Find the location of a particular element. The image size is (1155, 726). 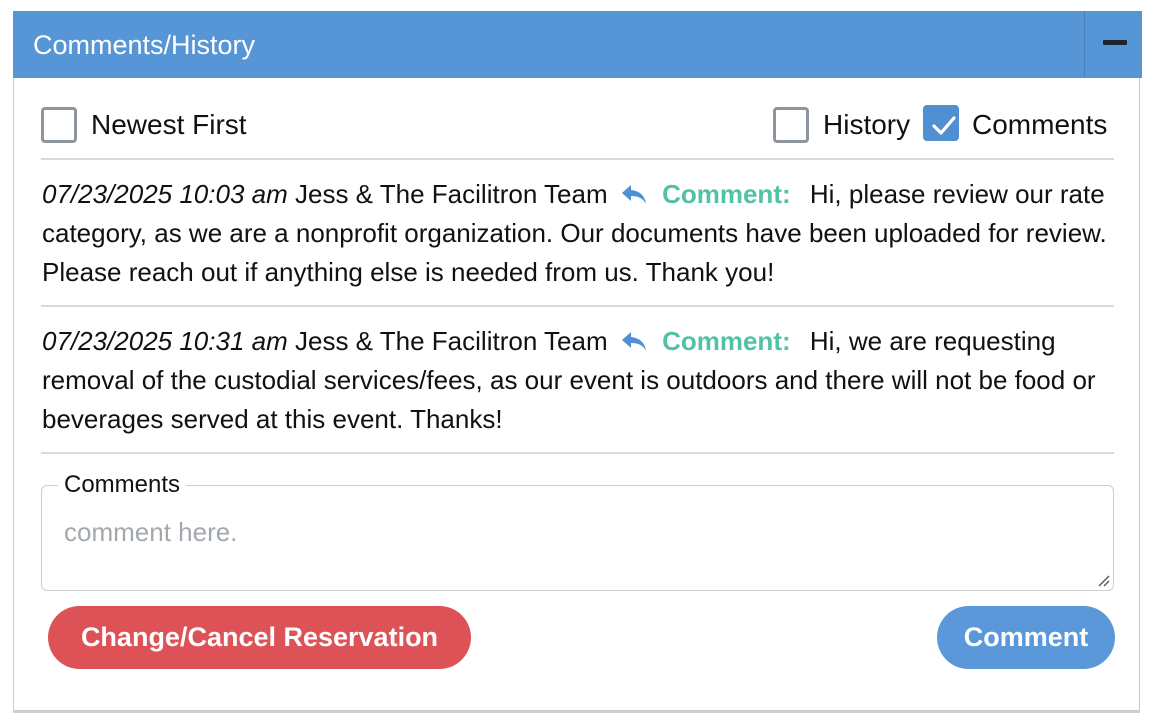

comments-checkbox is located at coordinates (941, 123).